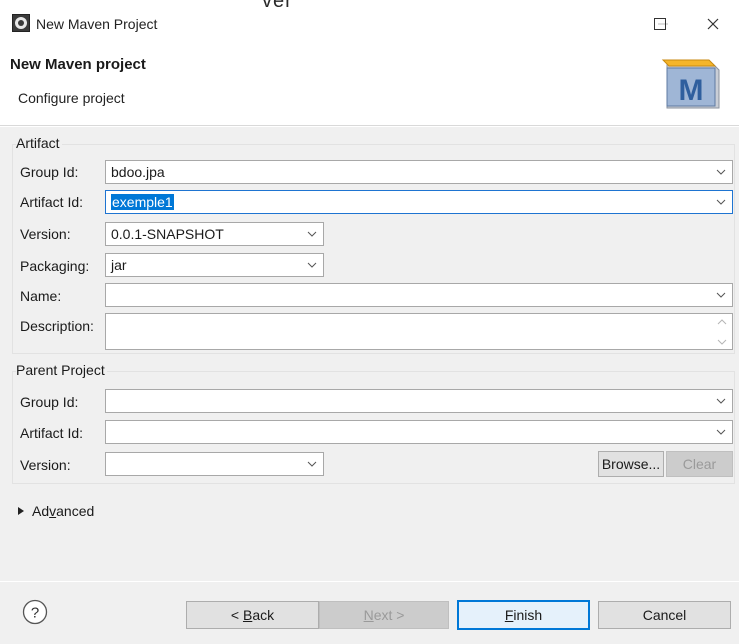 This screenshot has height=644, width=739. I want to click on maven-logo-icon: M, so click(691, 82).